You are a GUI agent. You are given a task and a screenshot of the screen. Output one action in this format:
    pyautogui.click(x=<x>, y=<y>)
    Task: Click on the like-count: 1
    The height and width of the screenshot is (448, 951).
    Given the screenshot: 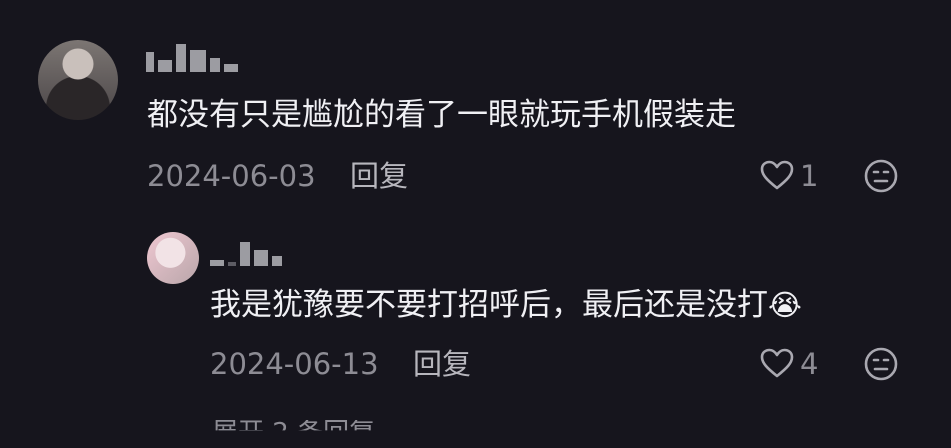 What is the action you would take?
    pyautogui.click(x=809, y=176)
    